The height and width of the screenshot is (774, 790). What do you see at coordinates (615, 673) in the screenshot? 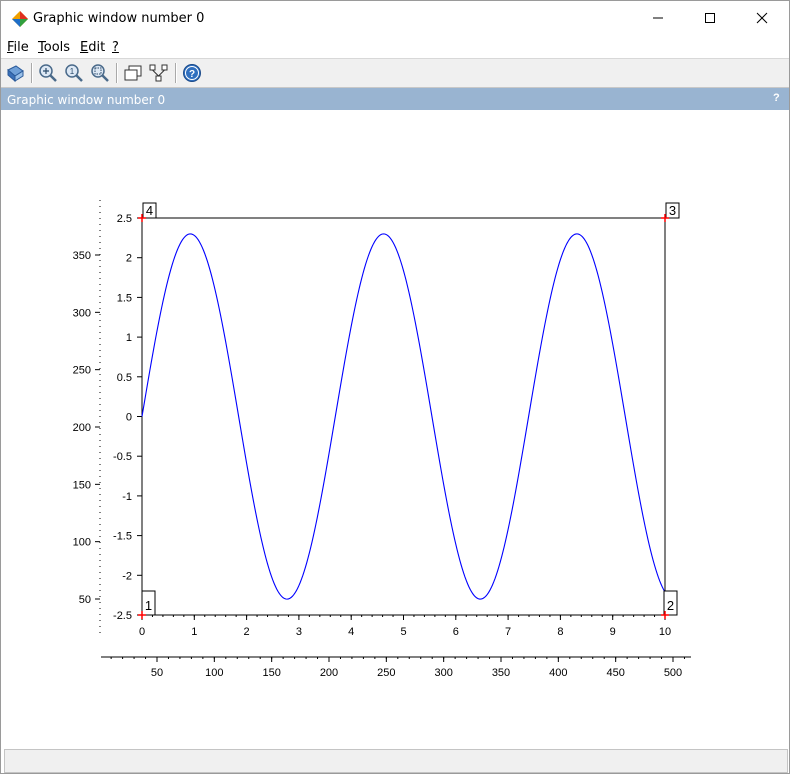
I see `outer-x-tick-label: 450` at bounding box center [615, 673].